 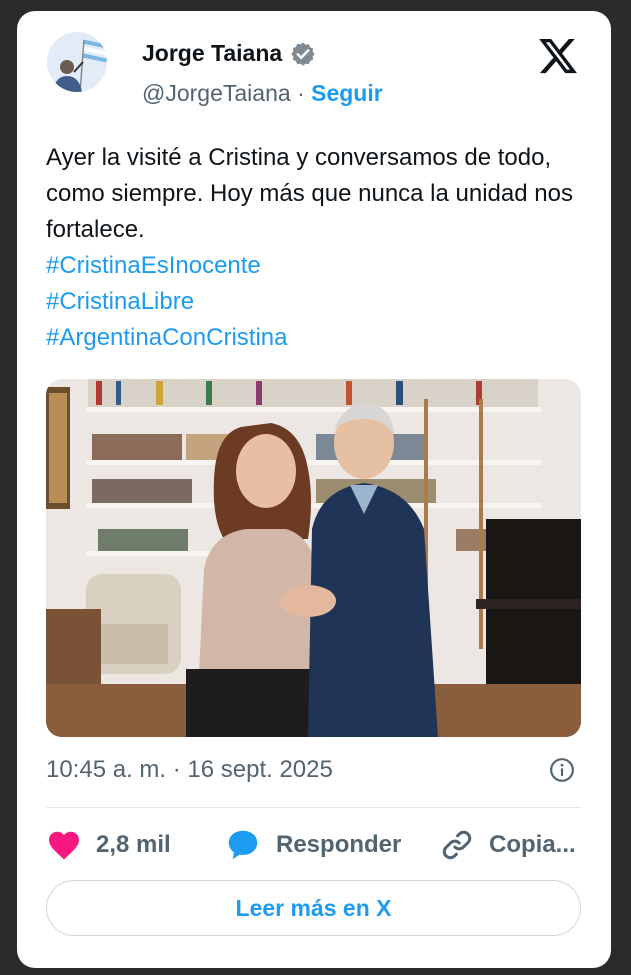 What do you see at coordinates (303, 54) in the screenshot?
I see `verified-badge-icon` at bounding box center [303, 54].